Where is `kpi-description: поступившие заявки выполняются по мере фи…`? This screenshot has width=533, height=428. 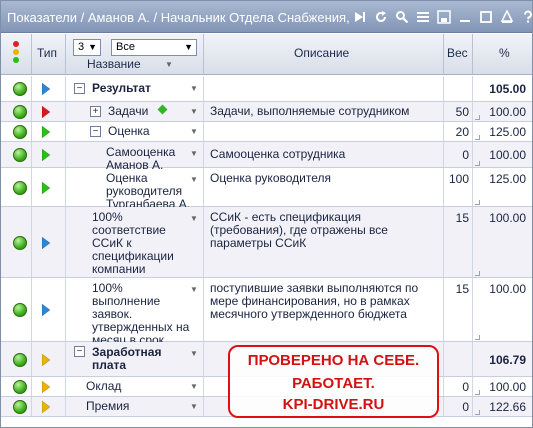 kpi-description: поступившие заявки выполняются по мере фи… is located at coordinates (314, 301).